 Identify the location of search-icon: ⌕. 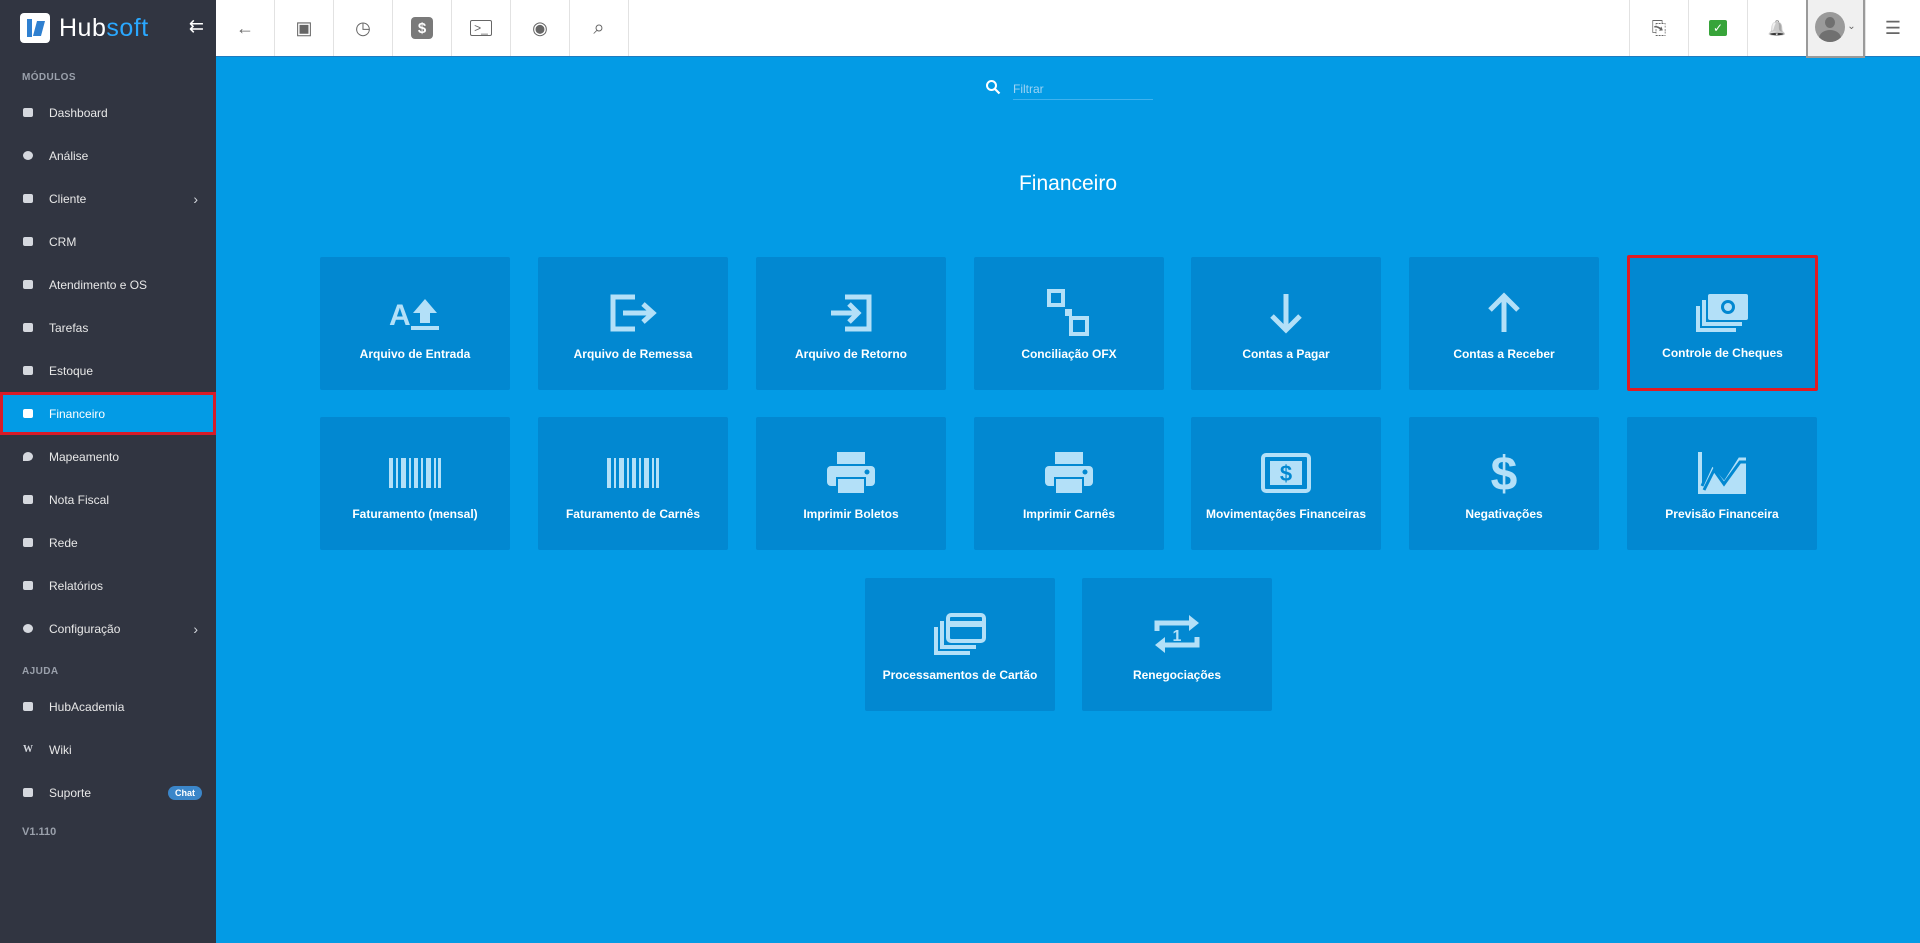
(599, 28).